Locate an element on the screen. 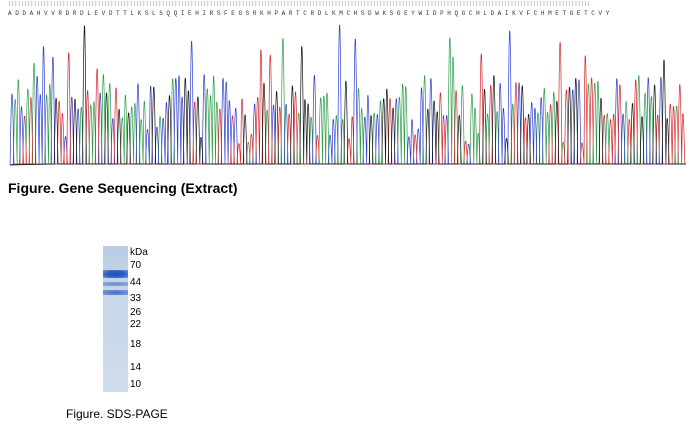  marker-26: 26 is located at coordinates (136, 312).